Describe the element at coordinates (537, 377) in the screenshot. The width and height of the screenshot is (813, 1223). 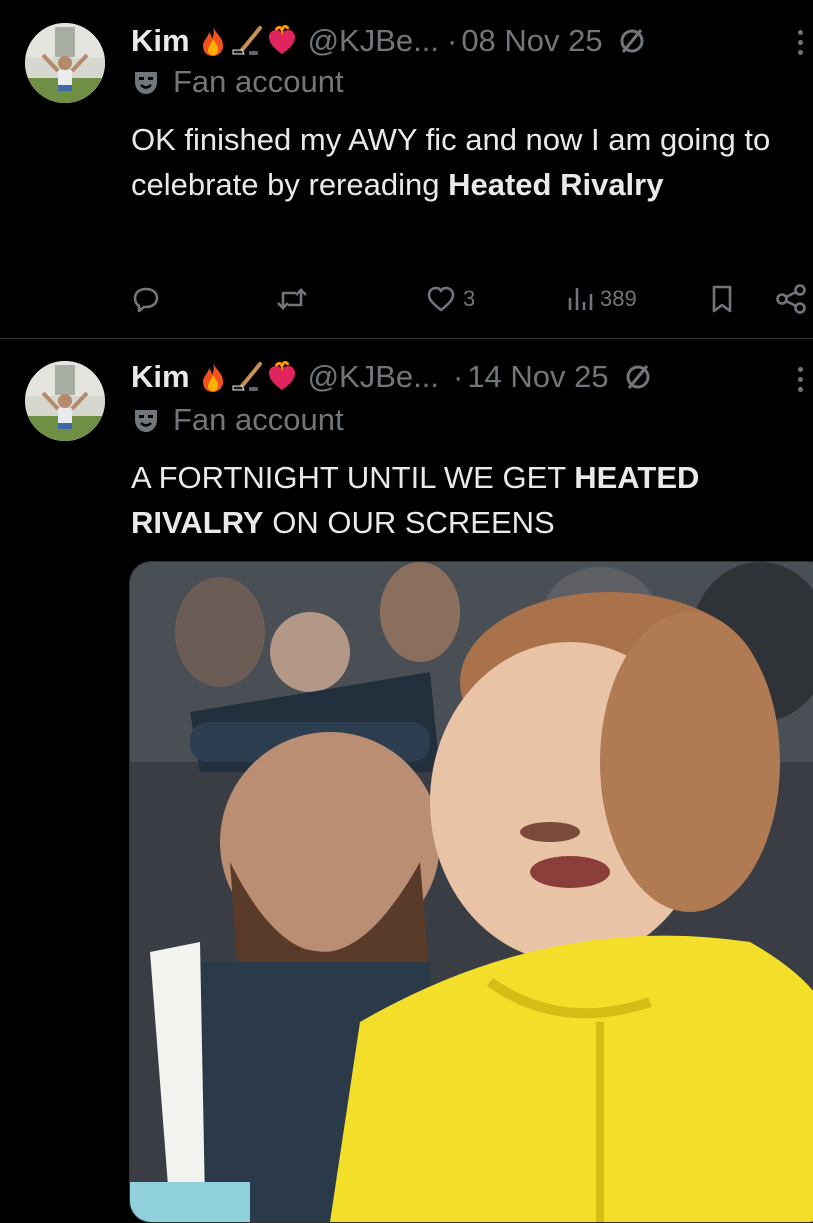
I see `tweet-date: 14 Nov 25` at that location.